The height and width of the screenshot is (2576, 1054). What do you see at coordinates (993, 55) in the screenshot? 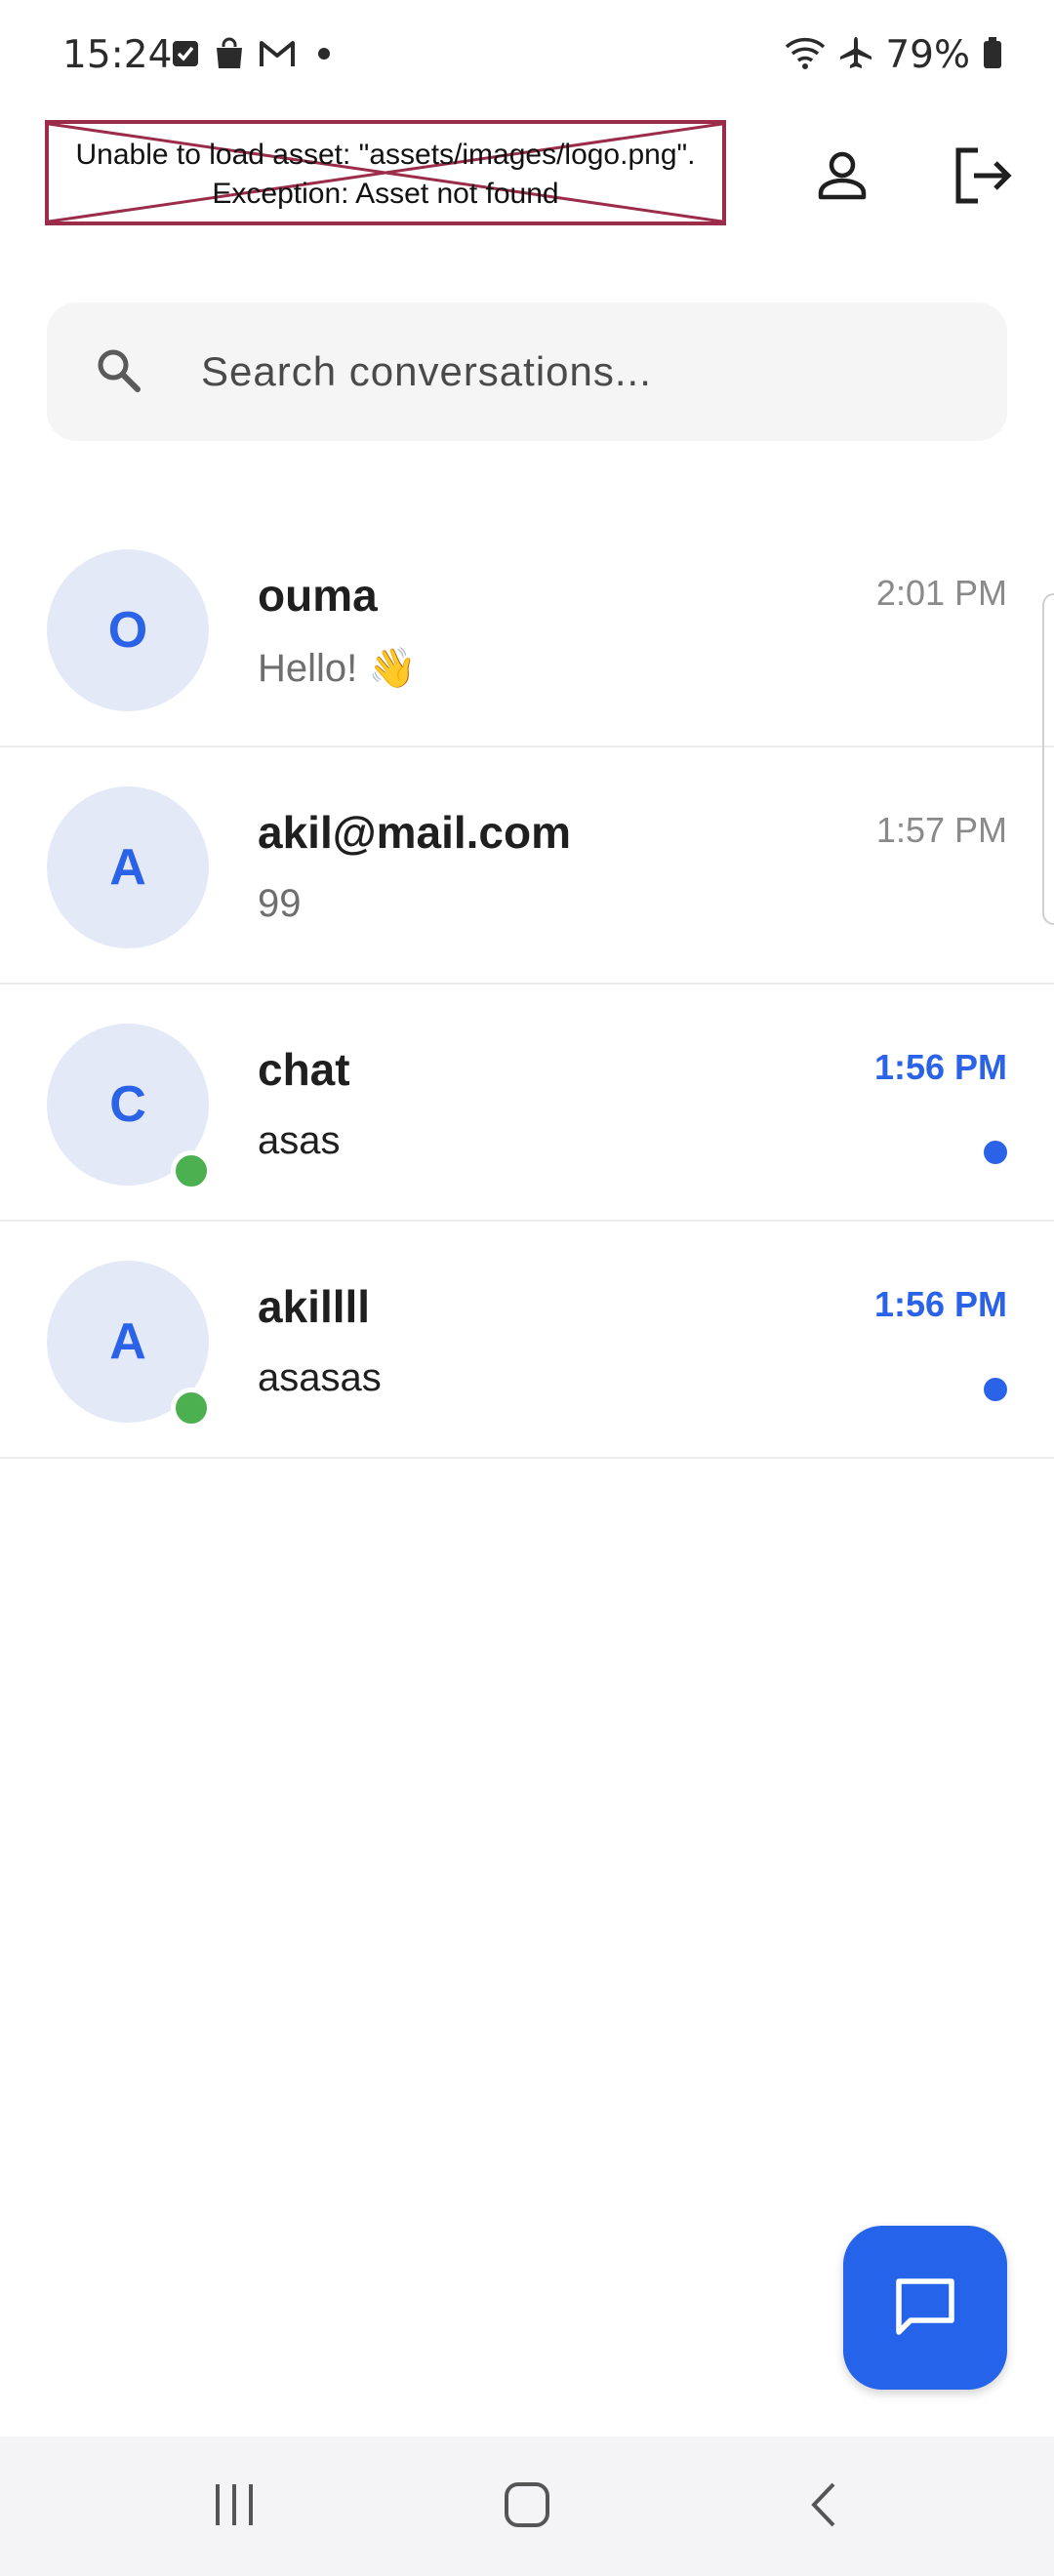
I see `battery-icon` at bounding box center [993, 55].